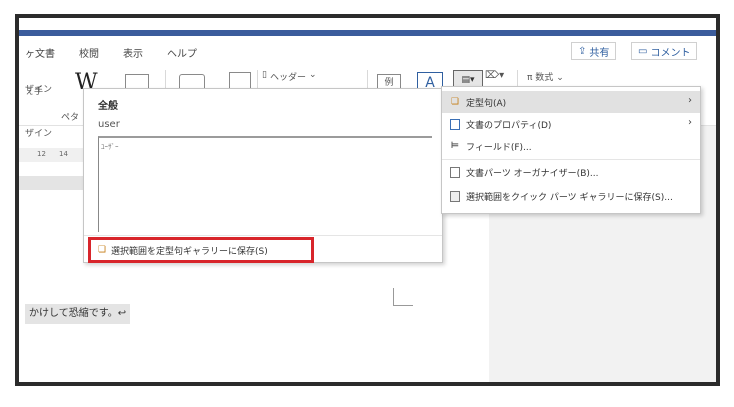 The width and height of the screenshot is (734, 407). I want to click on ribbon-design-fragment-2: ザイン, so click(39, 134).